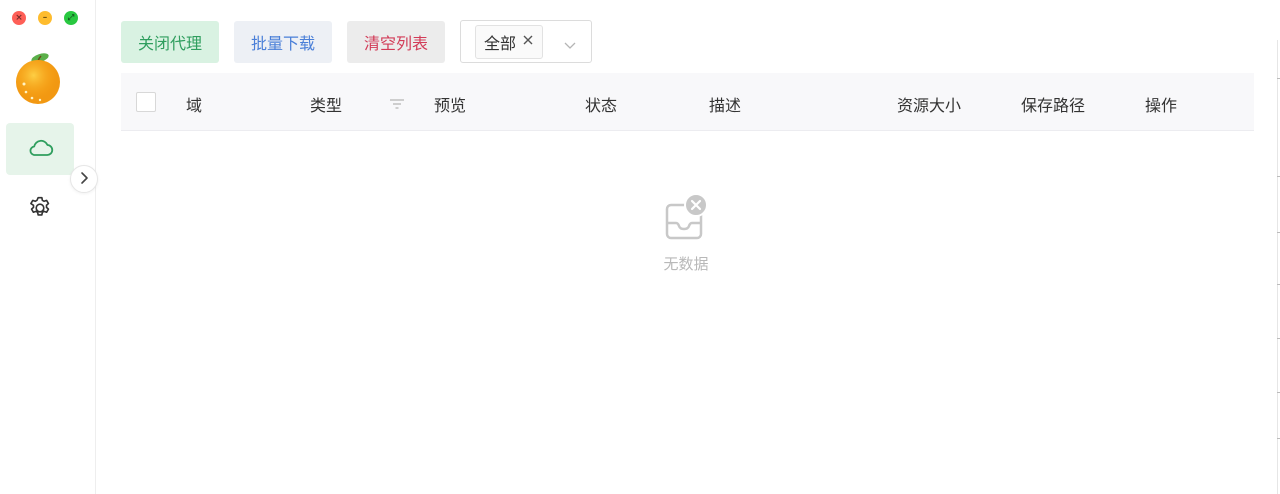 This screenshot has width=1280, height=494. I want to click on close-proxy-button: 关闭代理, so click(170, 41).